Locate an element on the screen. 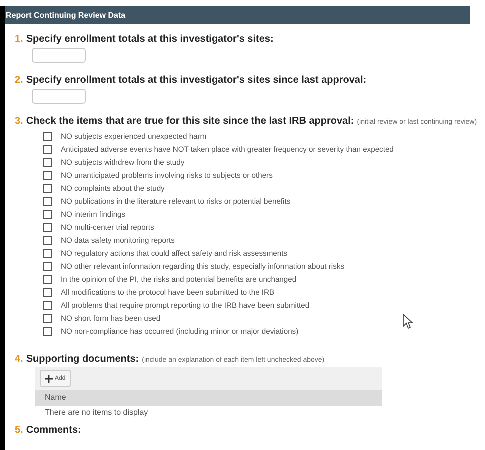 The height and width of the screenshot is (450, 485). question-number: 3. is located at coordinates (19, 121).